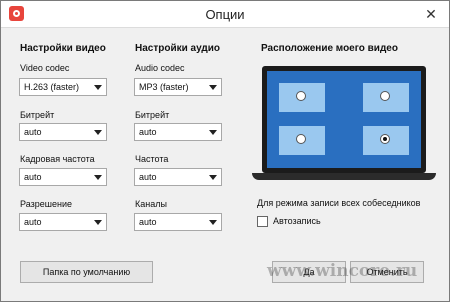 The width and height of the screenshot is (450, 302). I want to click on video-bitrate-label: Битрейт, so click(37, 115).